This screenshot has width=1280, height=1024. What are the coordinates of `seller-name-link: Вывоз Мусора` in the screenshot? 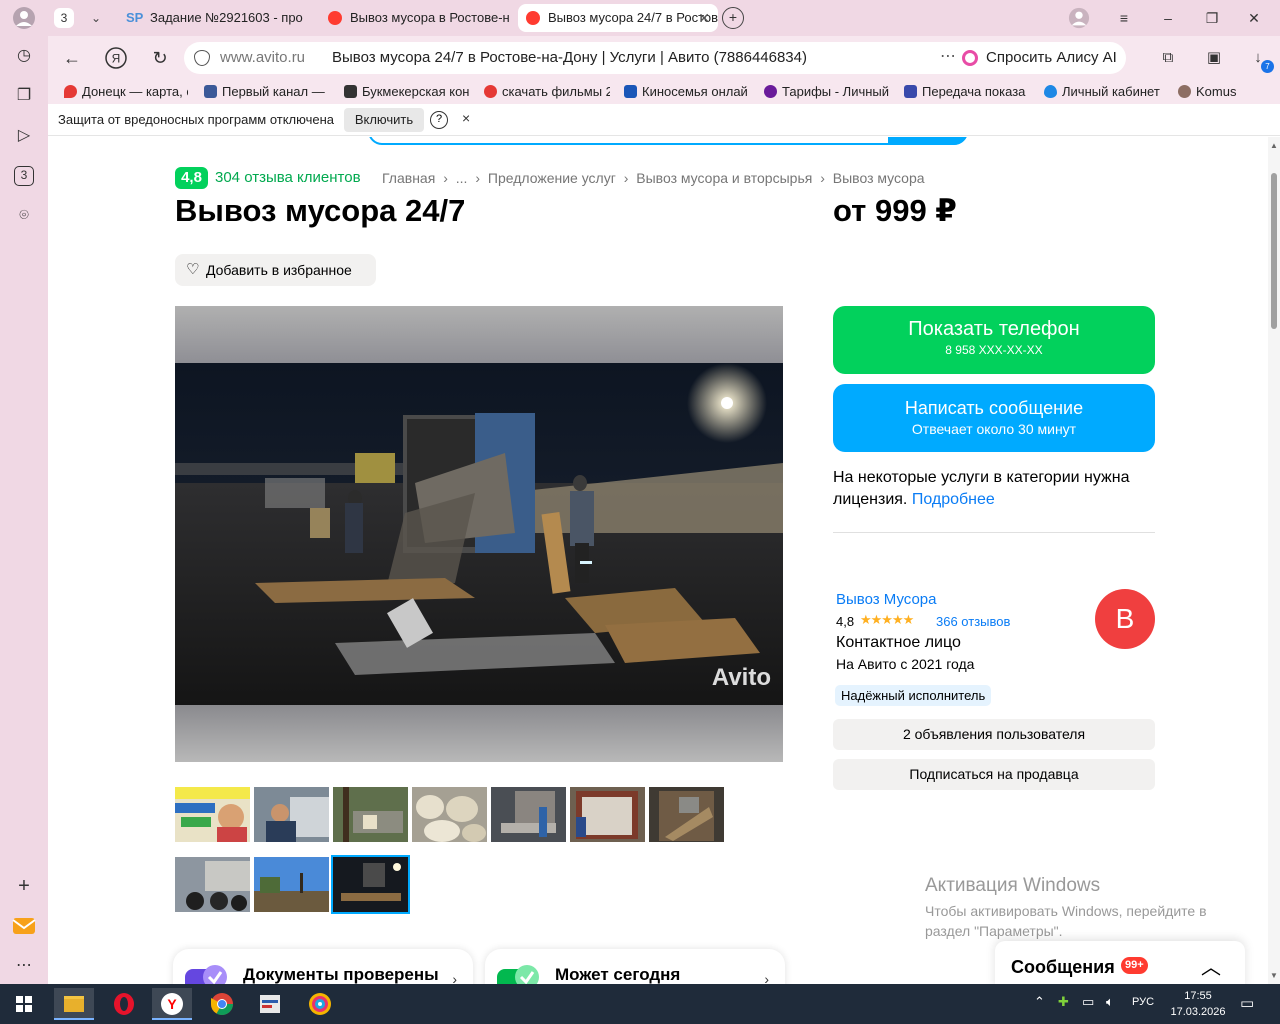 It's located at (886, 599).